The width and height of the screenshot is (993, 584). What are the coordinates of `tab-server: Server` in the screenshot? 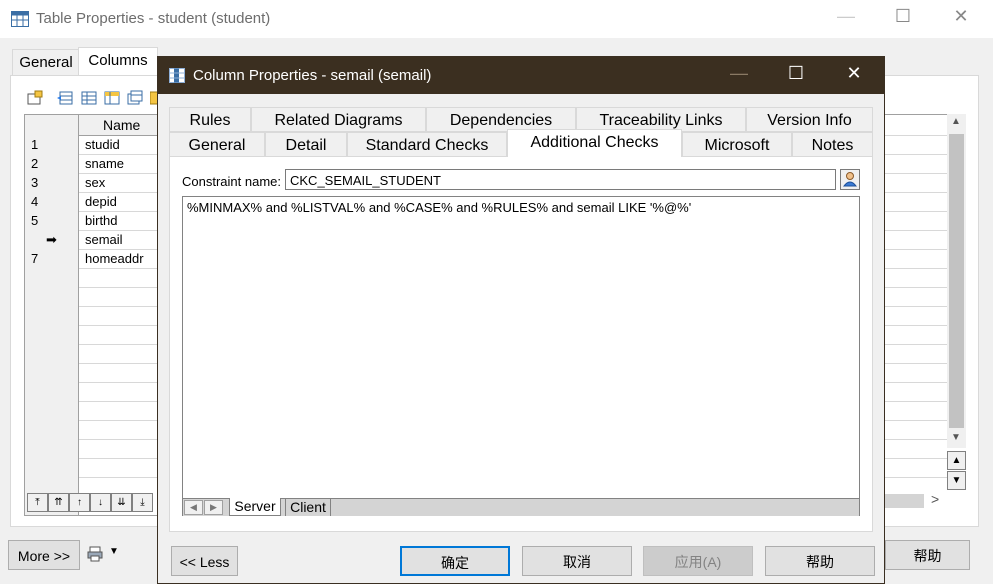 It's located at (255, 507).